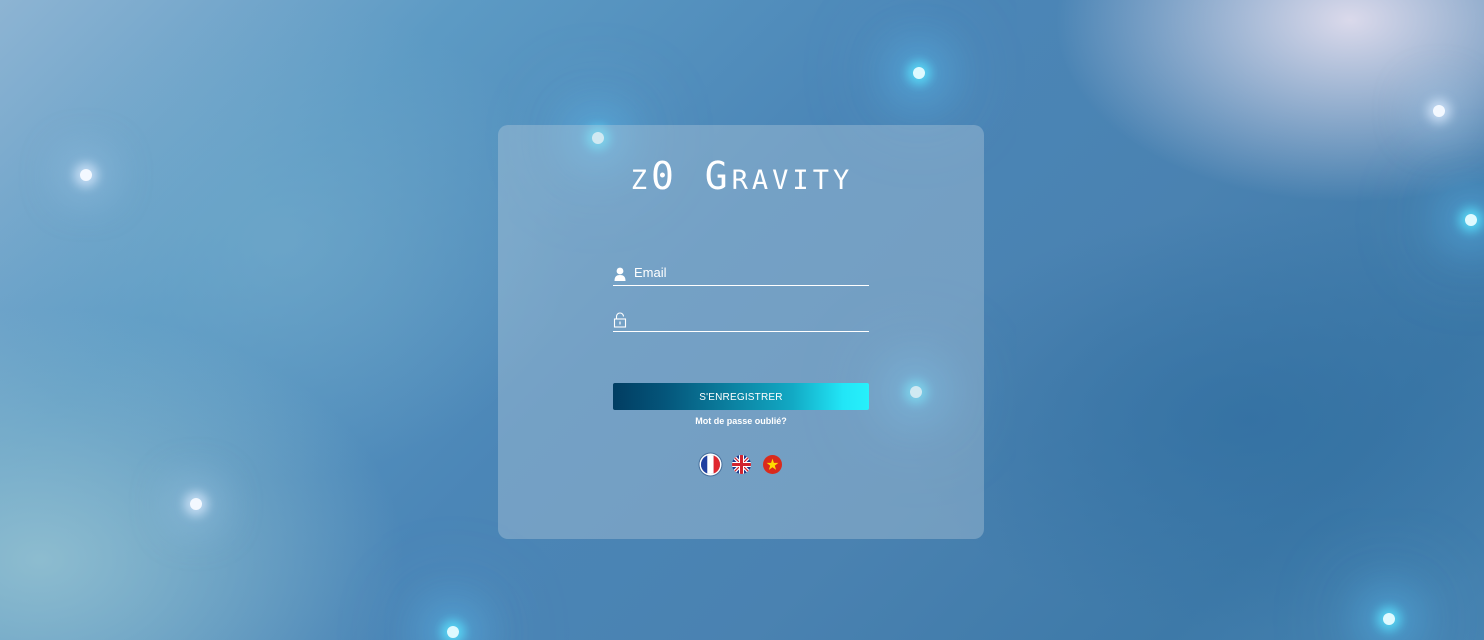  What do you see at coordinates (741, 464) in the screenshot?
I see `flag-uk-icon` at bounding box center [741, 464].